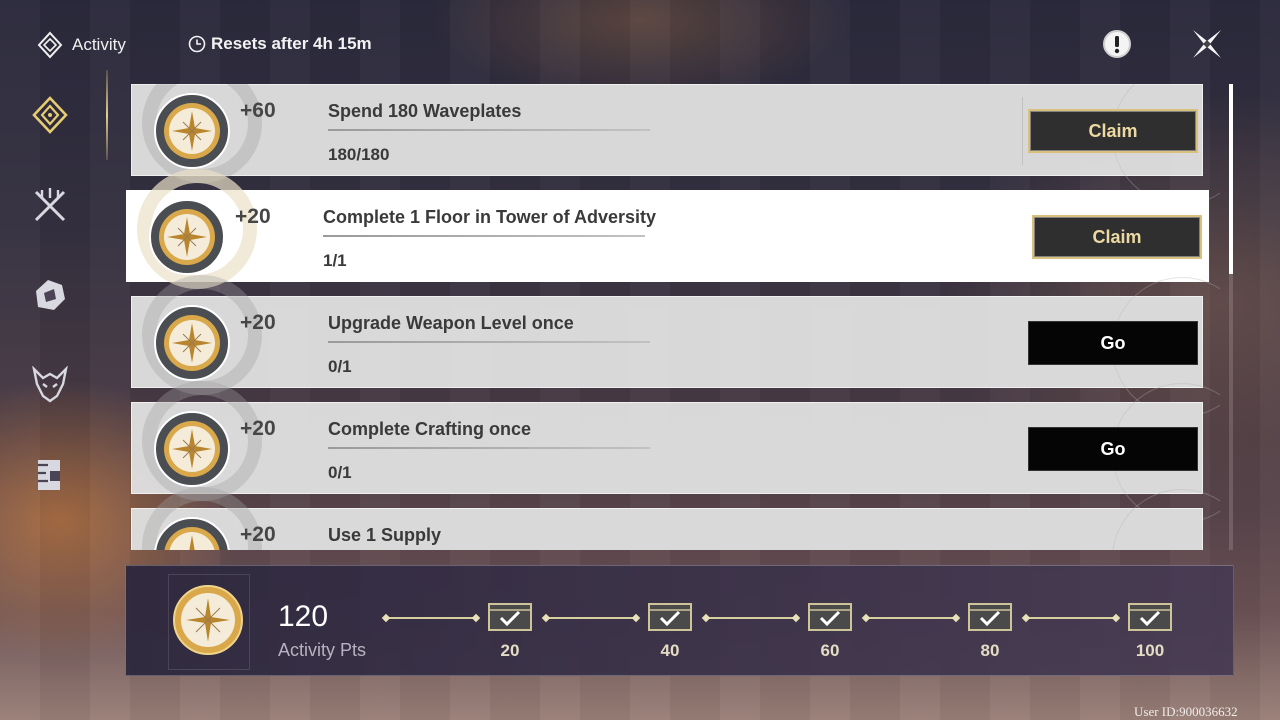  I want to click on activity-points-label: Activity Pts, so click(322, 650).